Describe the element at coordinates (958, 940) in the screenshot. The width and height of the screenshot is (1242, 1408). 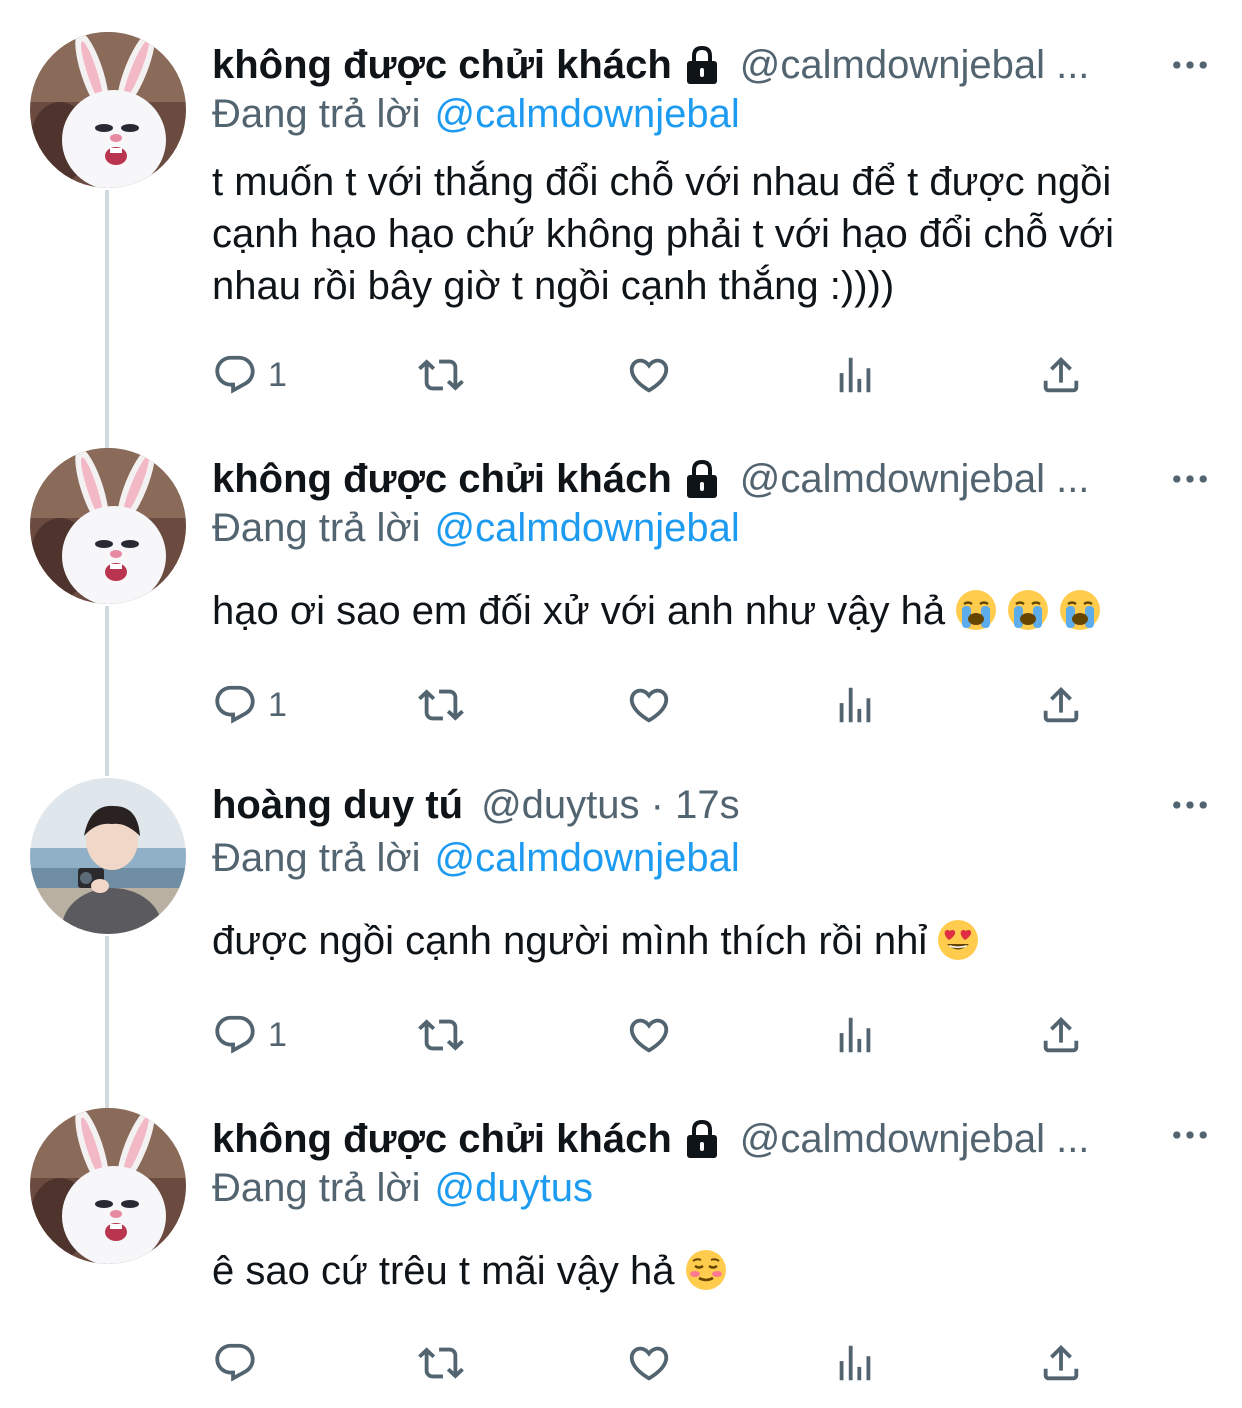
I see `heart-eyes-face-emoji` at that location.